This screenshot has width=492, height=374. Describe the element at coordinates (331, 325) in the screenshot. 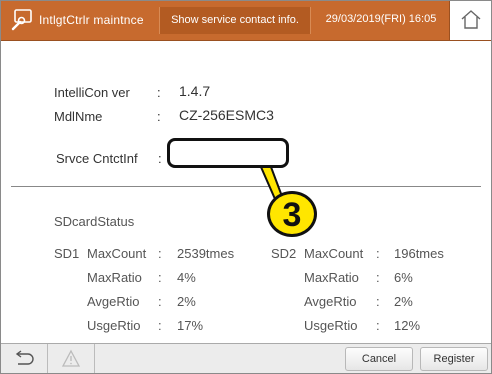

I see `sd2-usageratio-label: UsgeRtio` at that location.